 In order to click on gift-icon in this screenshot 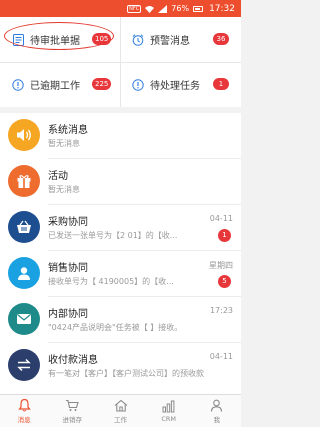, I will do `click(24, 181)`.